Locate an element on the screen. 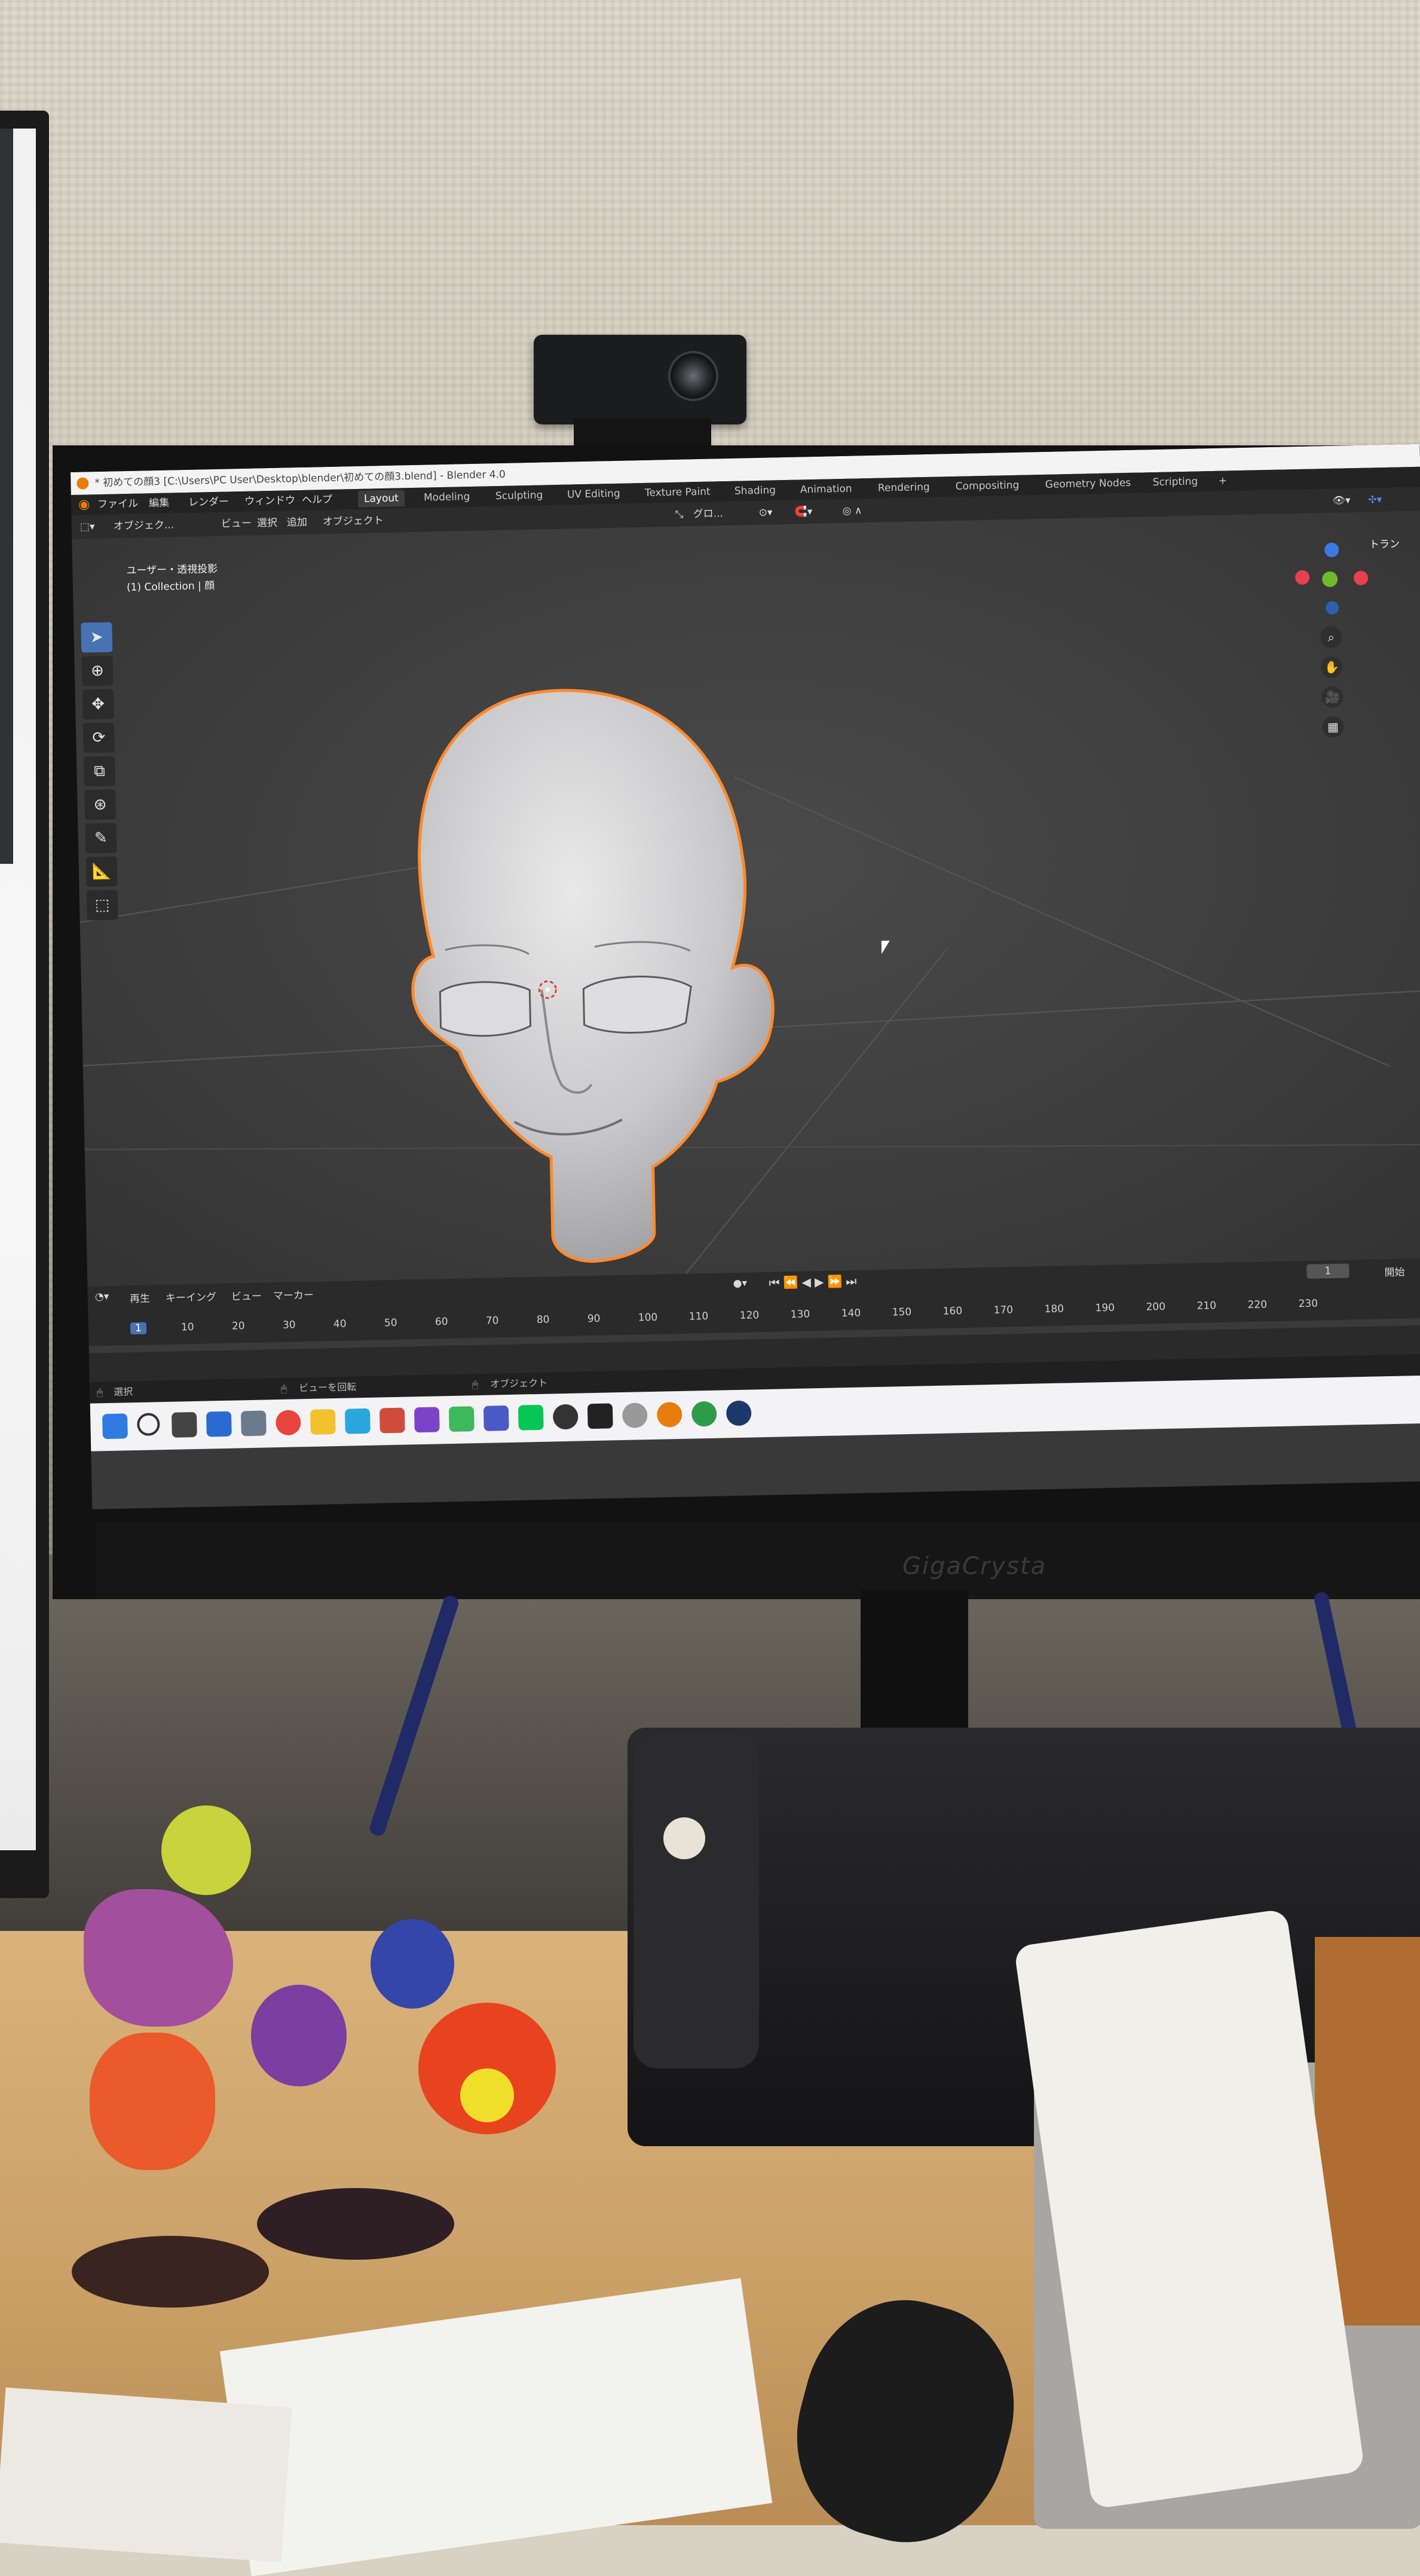 The image size is (1420, 2576). blender-taskbar-icon is located at coordinates (670, 1414).